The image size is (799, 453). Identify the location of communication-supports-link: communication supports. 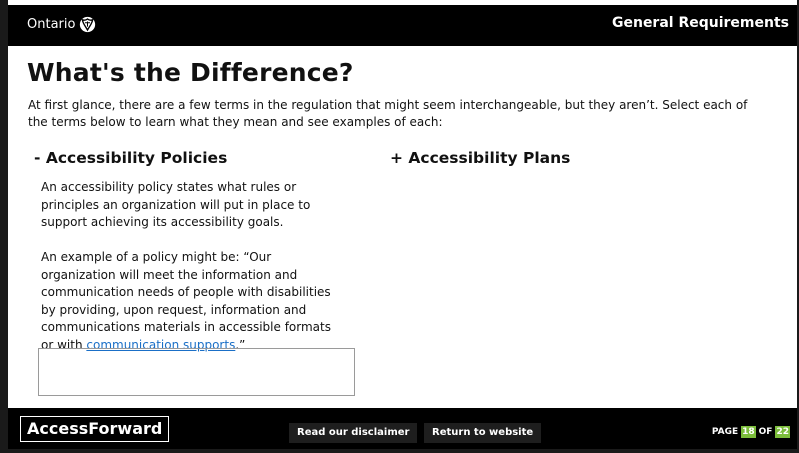
(160, 345).